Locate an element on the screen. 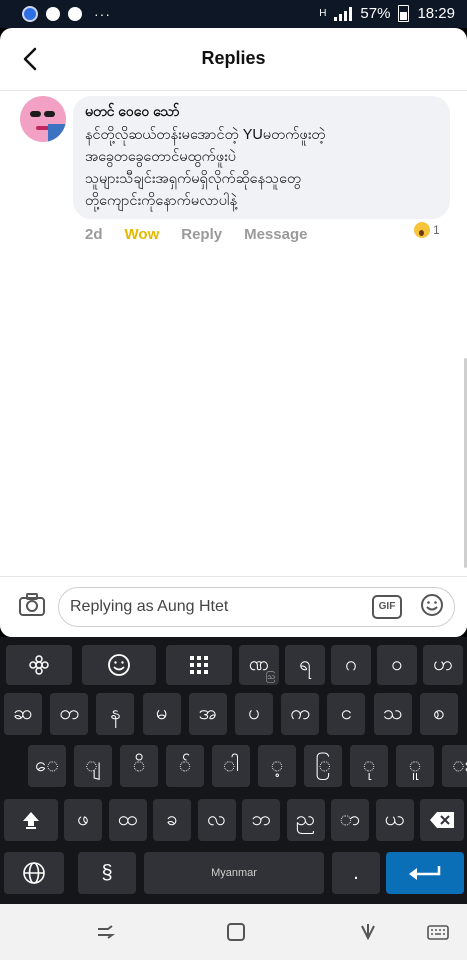 This screenshot has width=467, height=960. back-icon is located at coordinates (368, 932).